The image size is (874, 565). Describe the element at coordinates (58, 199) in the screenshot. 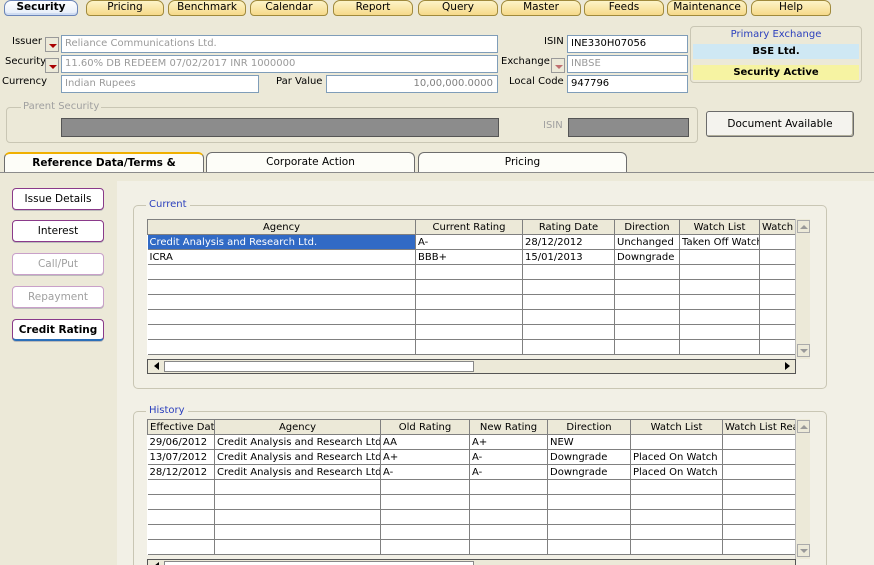

I see `issue-details-button: Issue Details` at that location.